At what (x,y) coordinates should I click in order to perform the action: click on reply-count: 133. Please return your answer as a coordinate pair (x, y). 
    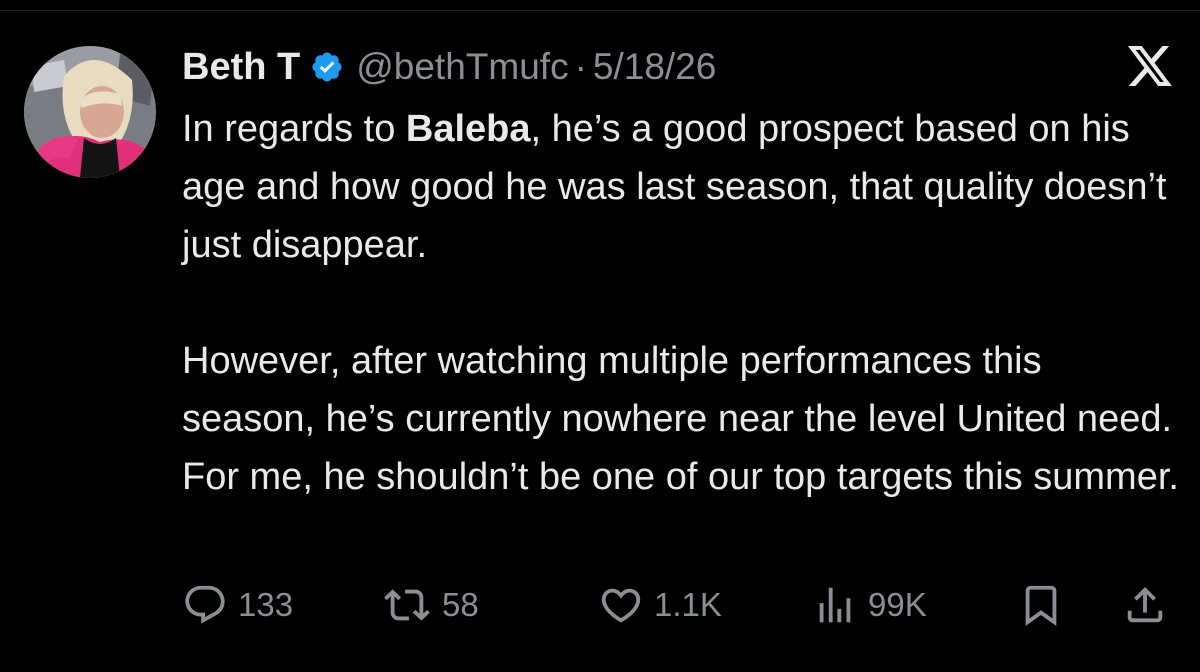
    Looking at the image, I should click on (266, 604).